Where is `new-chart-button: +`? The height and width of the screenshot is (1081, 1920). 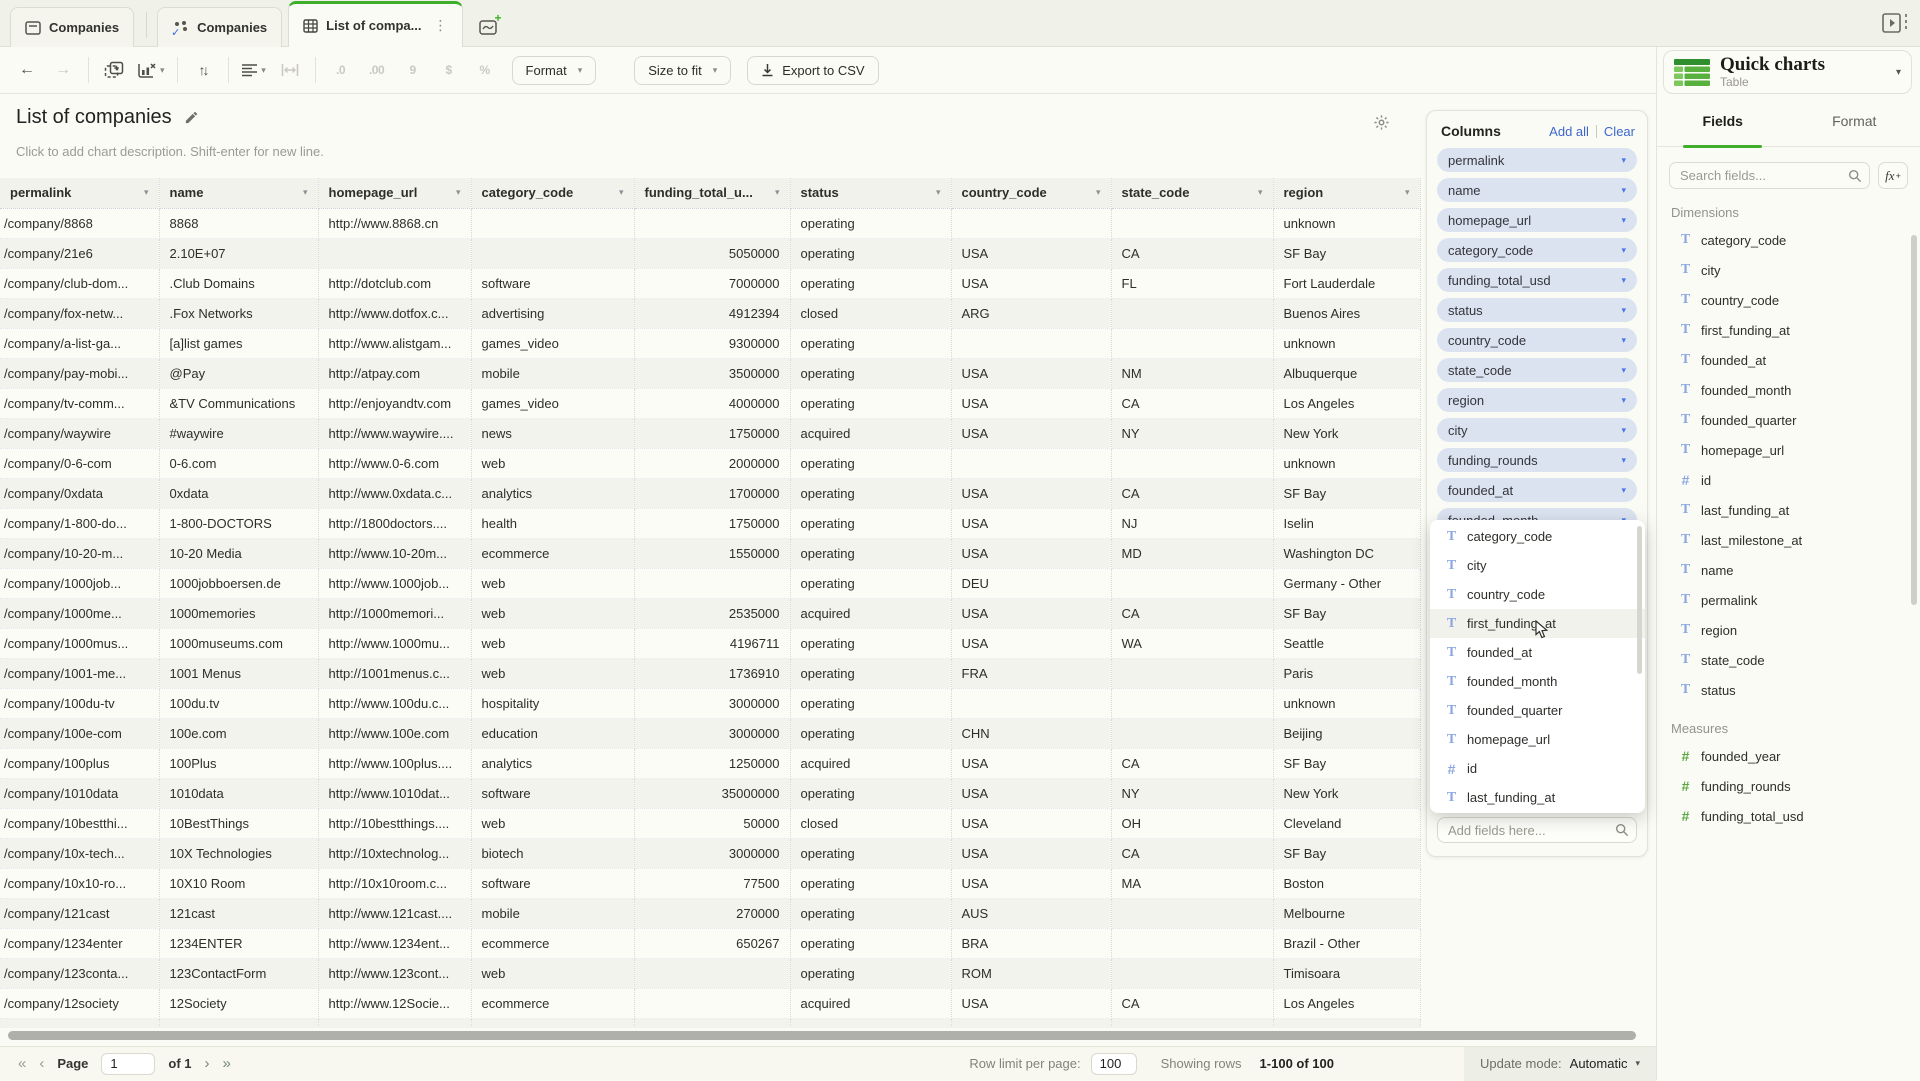 new-chart-button: + is located at coordinates (489, 26).